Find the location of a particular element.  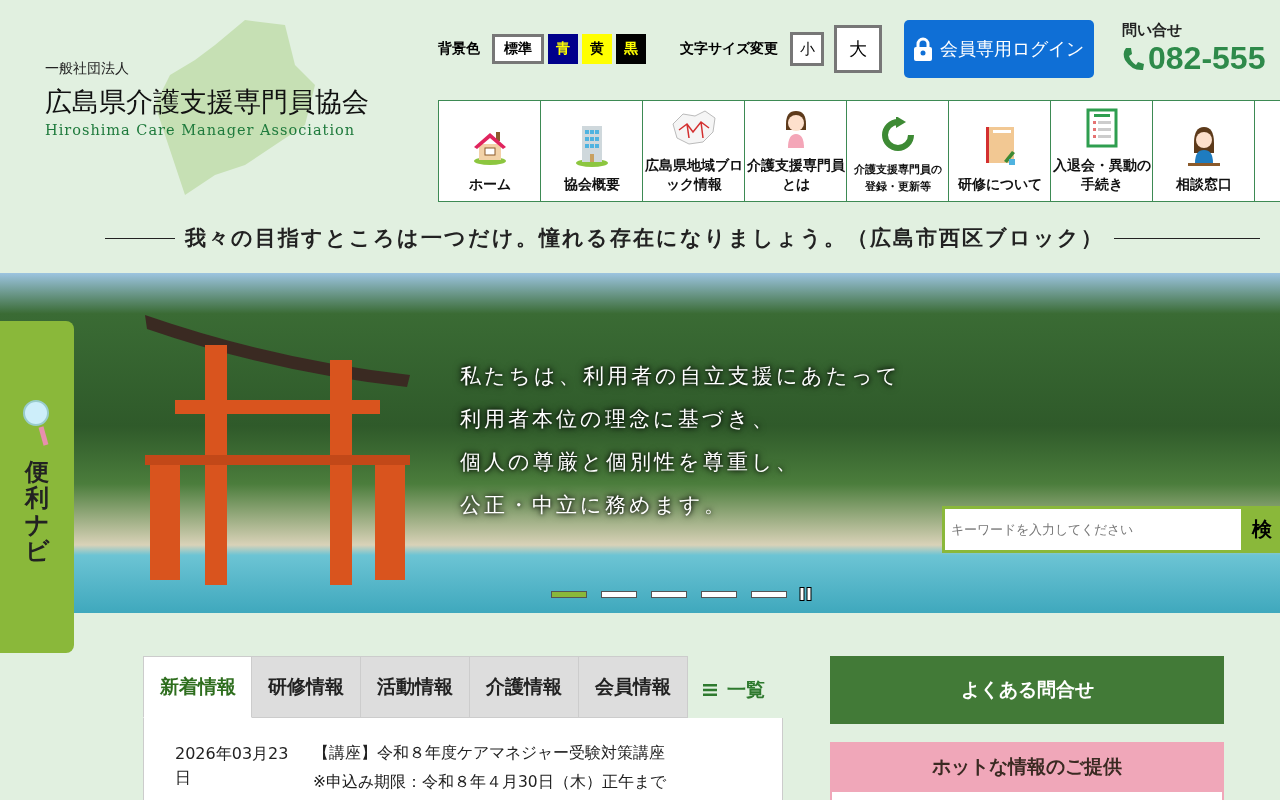

search-button: 検 is located at coordinates (1262, 529).